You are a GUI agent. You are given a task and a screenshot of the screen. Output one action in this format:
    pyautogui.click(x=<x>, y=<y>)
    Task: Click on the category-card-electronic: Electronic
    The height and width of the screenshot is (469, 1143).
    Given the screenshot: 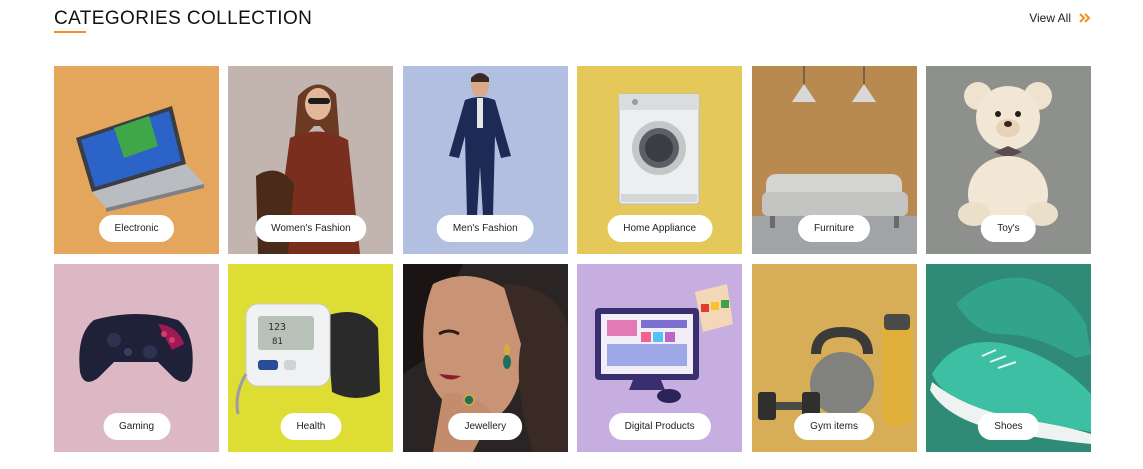 What is the action you would take?
    pyautogui.click(x=136, y=160)
    